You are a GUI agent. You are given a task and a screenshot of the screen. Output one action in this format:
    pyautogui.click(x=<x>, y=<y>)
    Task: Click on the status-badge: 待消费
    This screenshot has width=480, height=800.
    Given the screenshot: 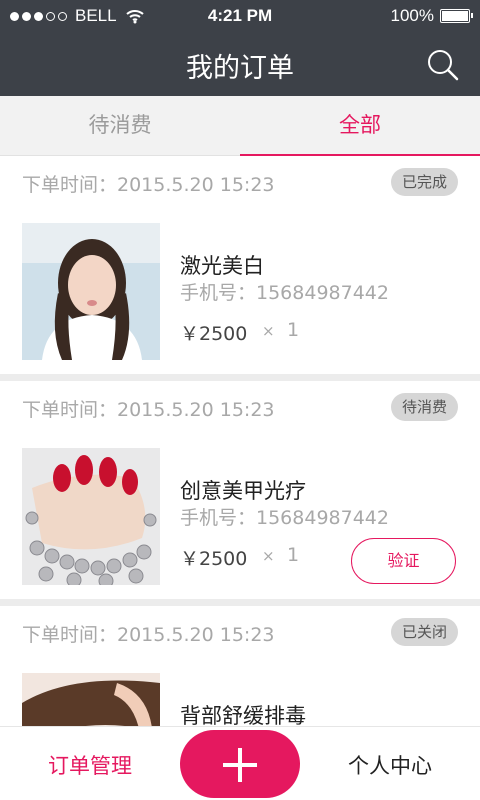 What is the action you would take?
    pyautogui.click(x=424, y=407)
    